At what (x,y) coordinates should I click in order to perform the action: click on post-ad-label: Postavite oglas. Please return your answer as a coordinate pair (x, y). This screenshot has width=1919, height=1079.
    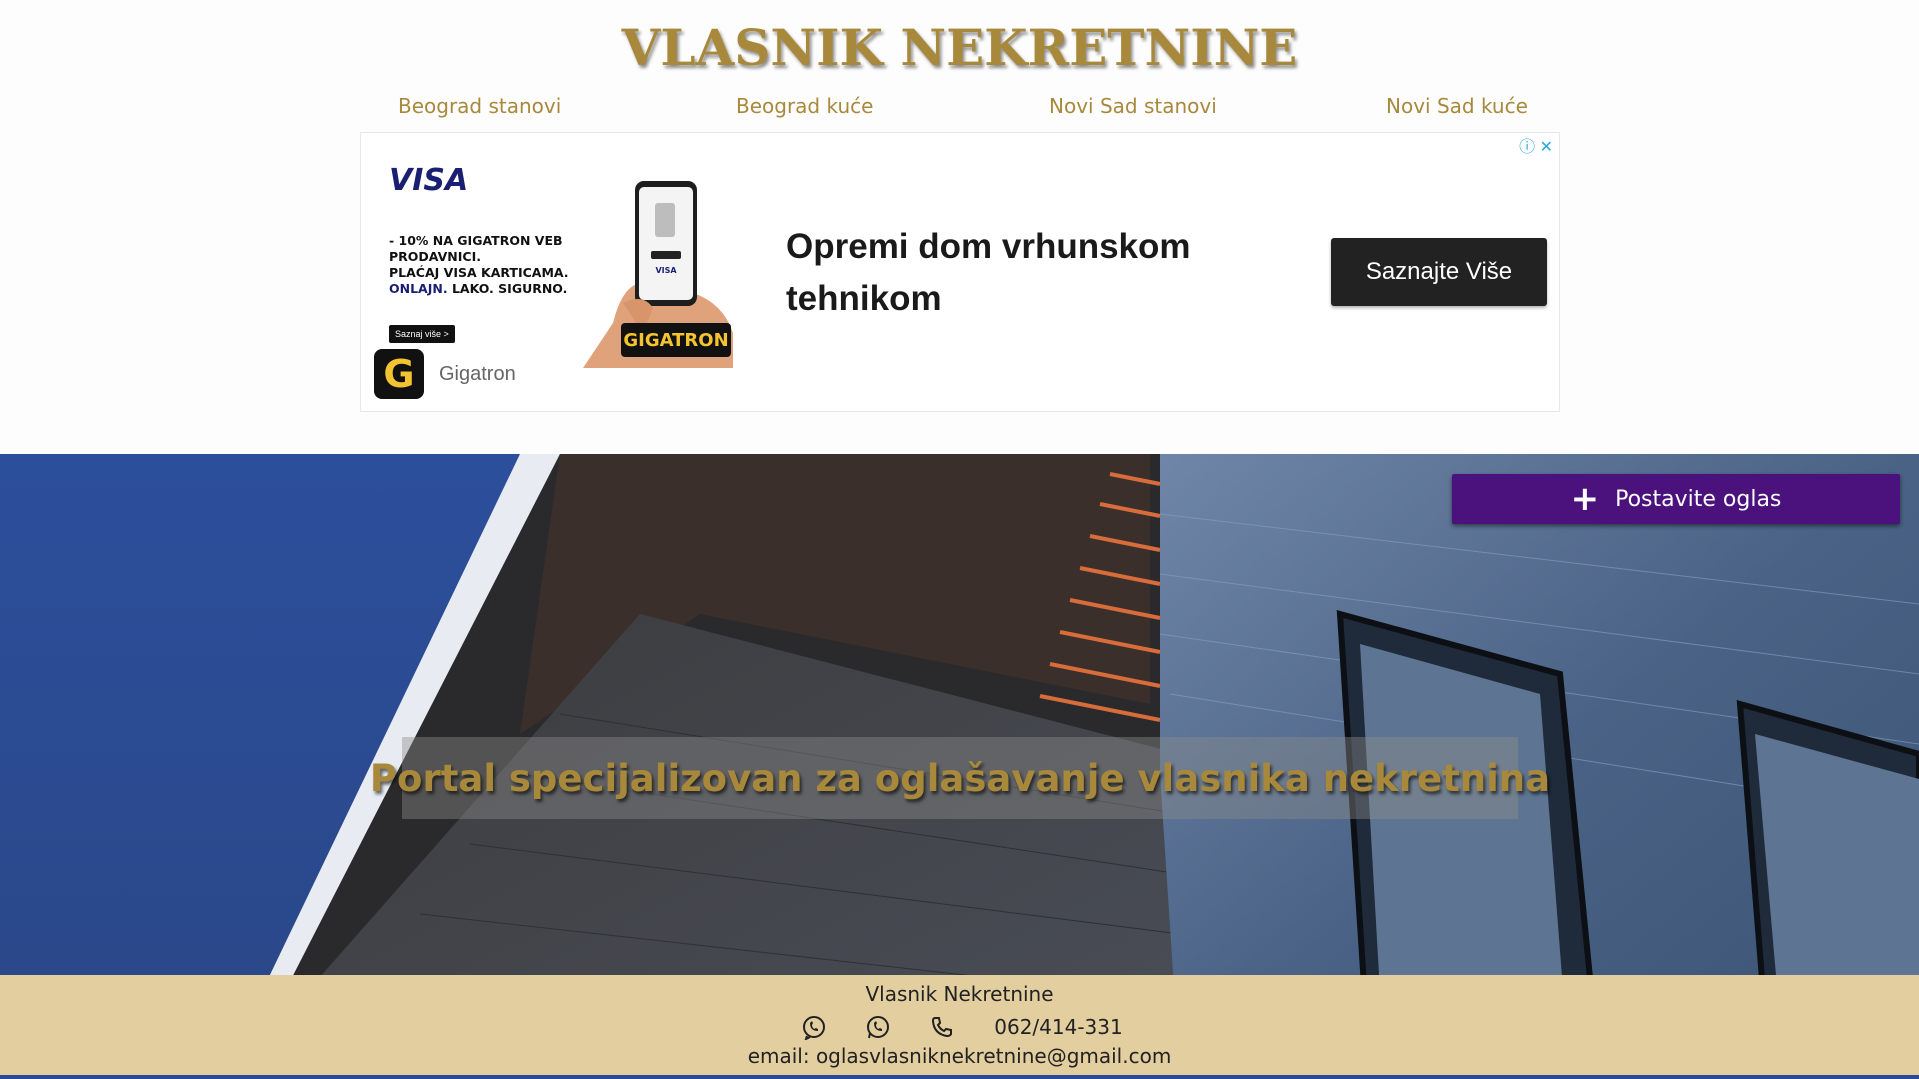
    Looking at the image, I should click on (1698, 499).